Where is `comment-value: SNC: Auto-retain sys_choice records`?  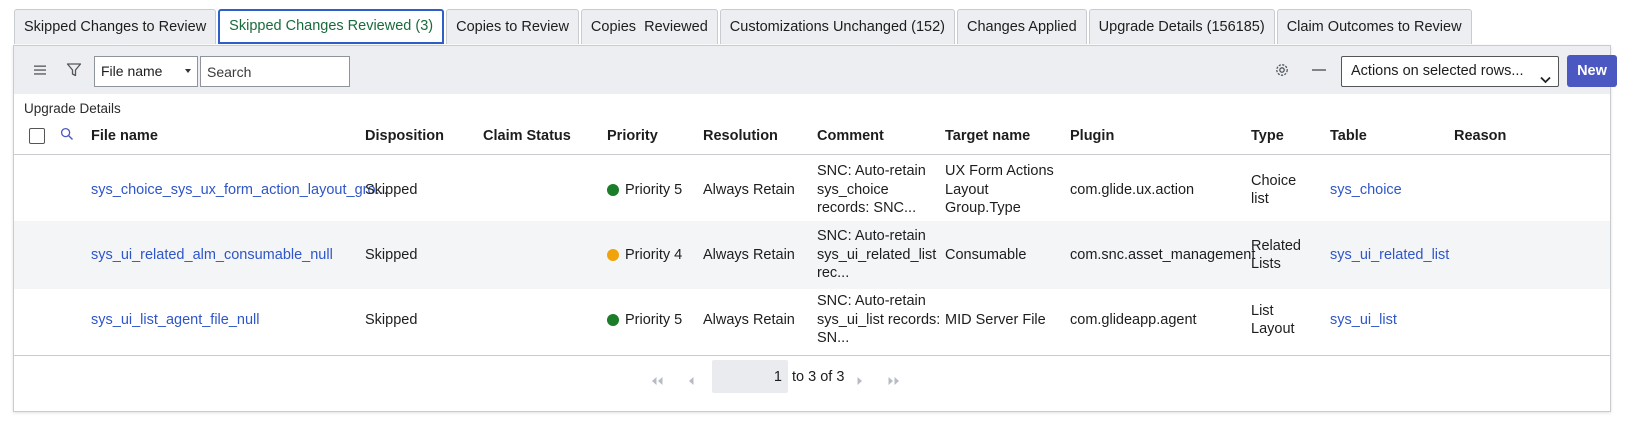 comment-value: SNC: Auto-retain sys_choice records is located at coordinates (871, 190).